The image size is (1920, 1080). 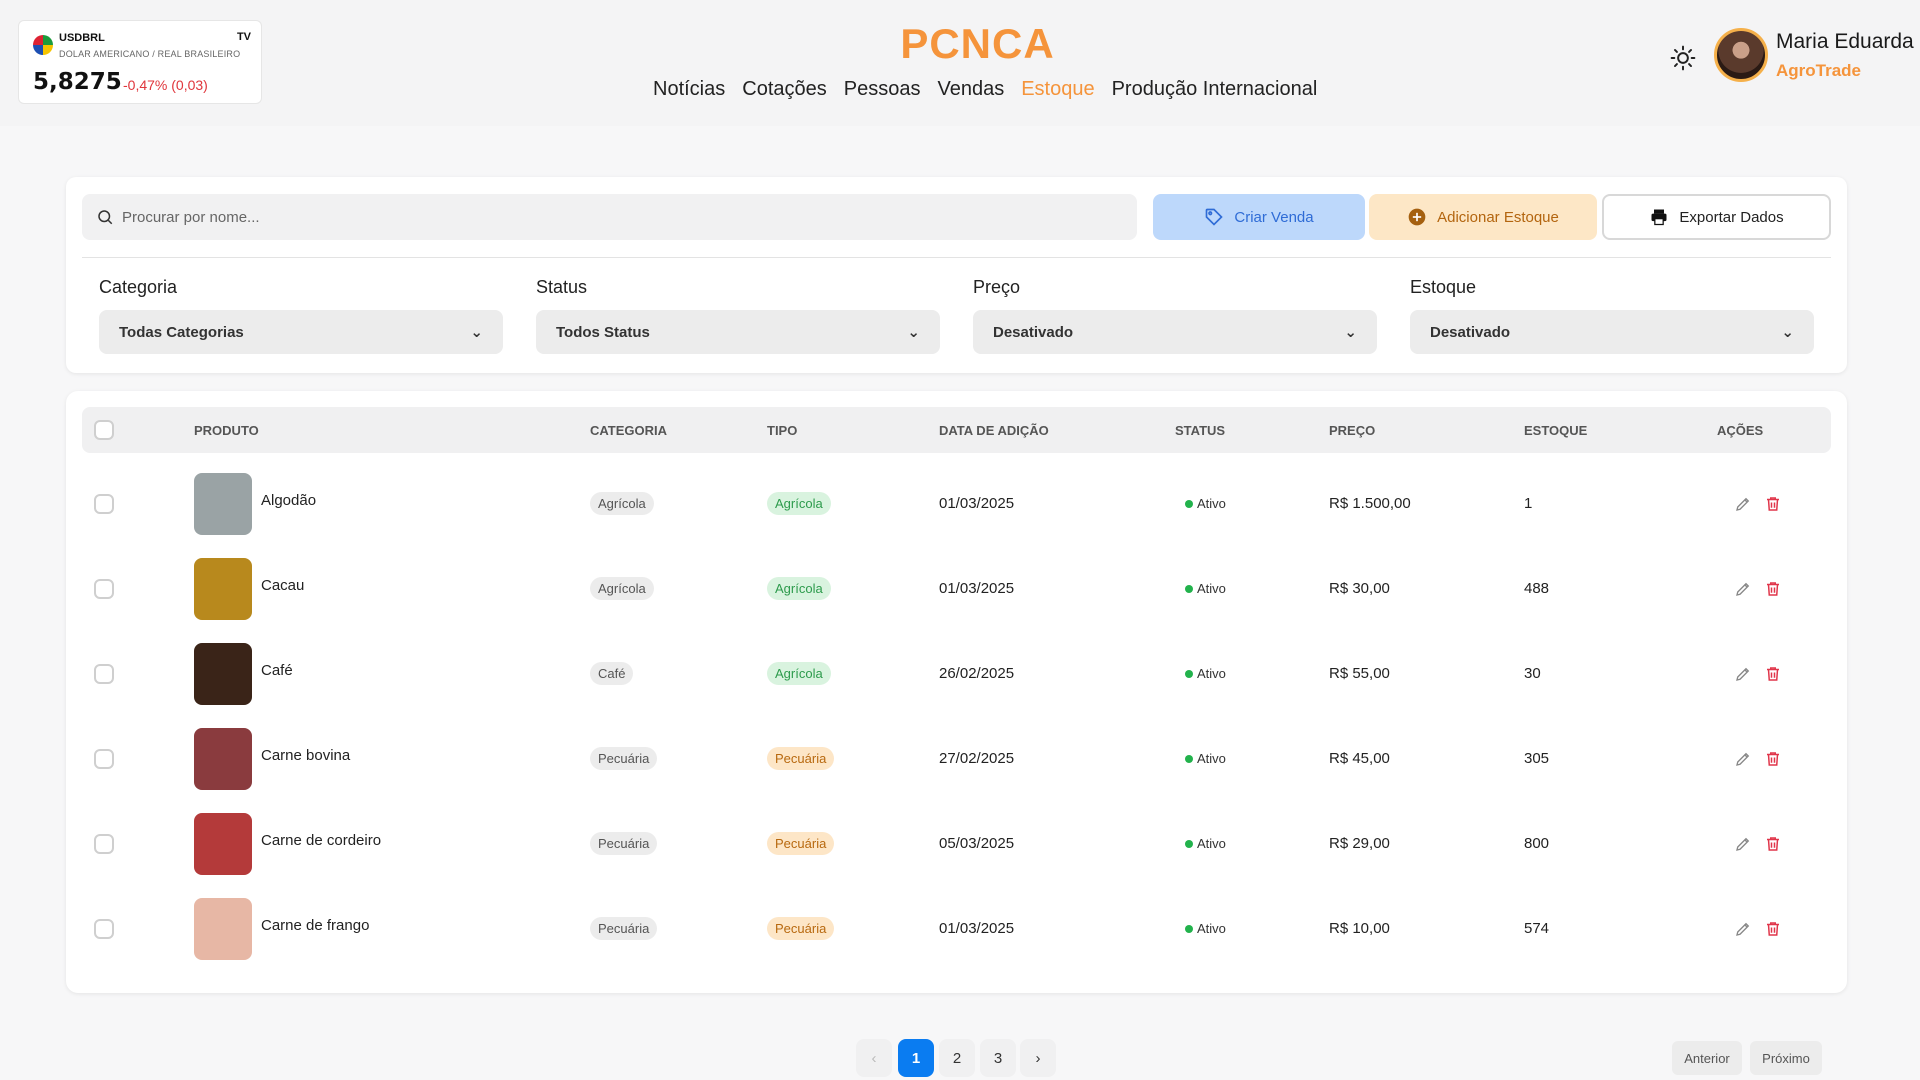 What do you see at coordinates (628, 430) in the screenshot?
I see `col-category: CATEGORIA` at bounding box center [628, 430].